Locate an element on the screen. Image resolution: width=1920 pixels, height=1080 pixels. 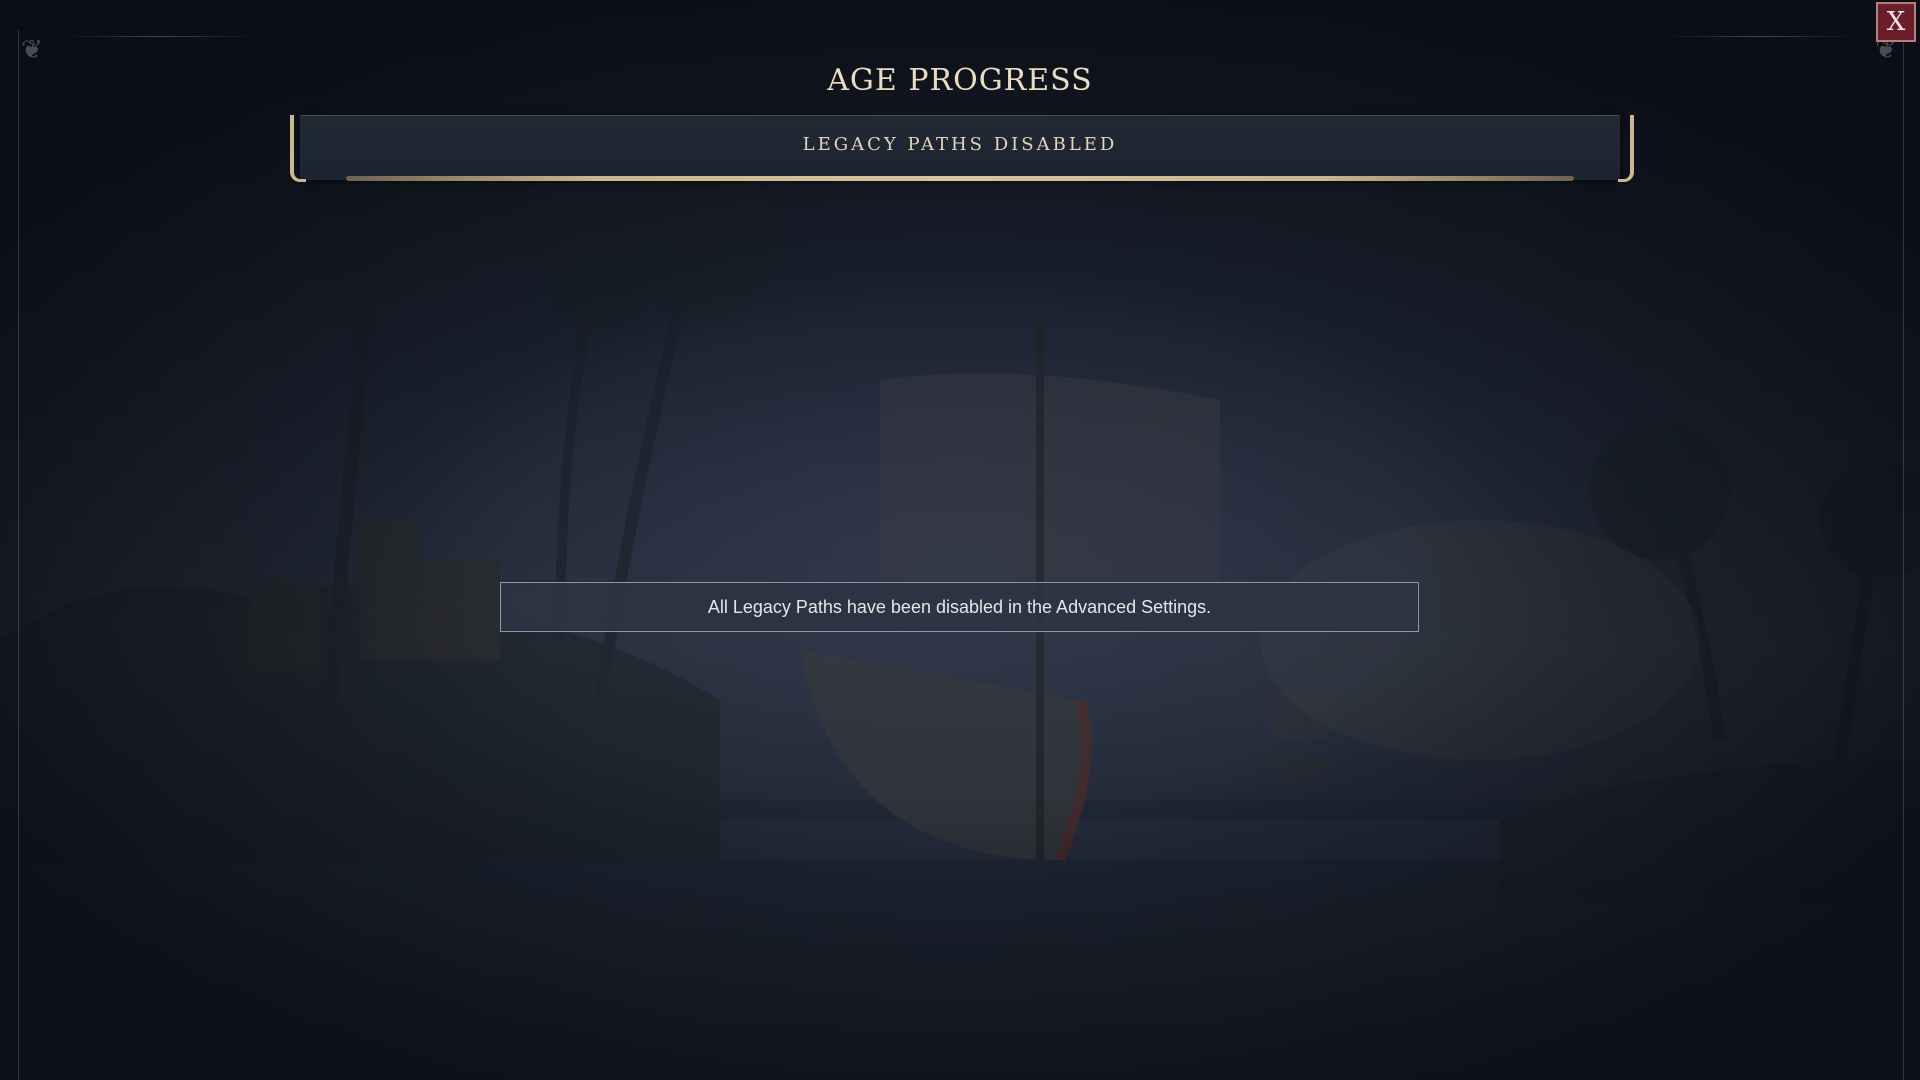
banner-label: LEGACY PATHS DISABLED is located at coordinates (960, 144).